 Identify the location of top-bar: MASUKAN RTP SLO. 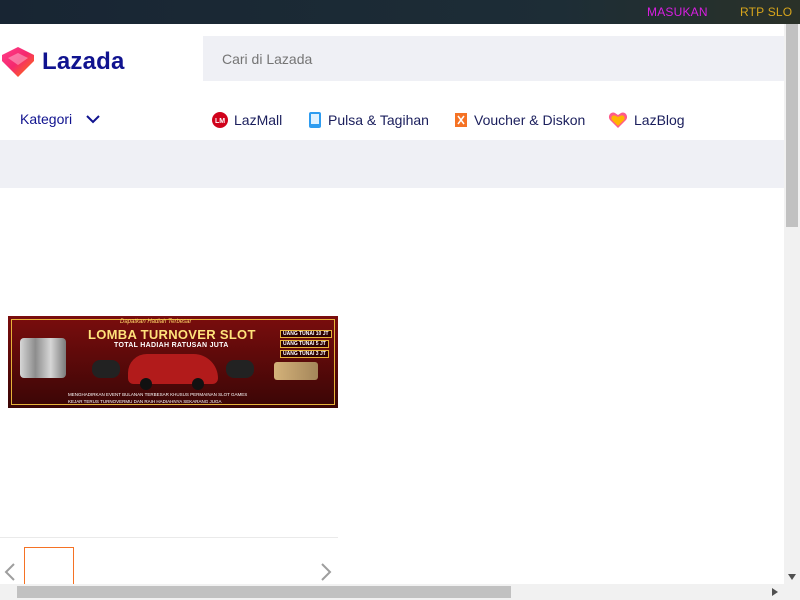
(400, 12).